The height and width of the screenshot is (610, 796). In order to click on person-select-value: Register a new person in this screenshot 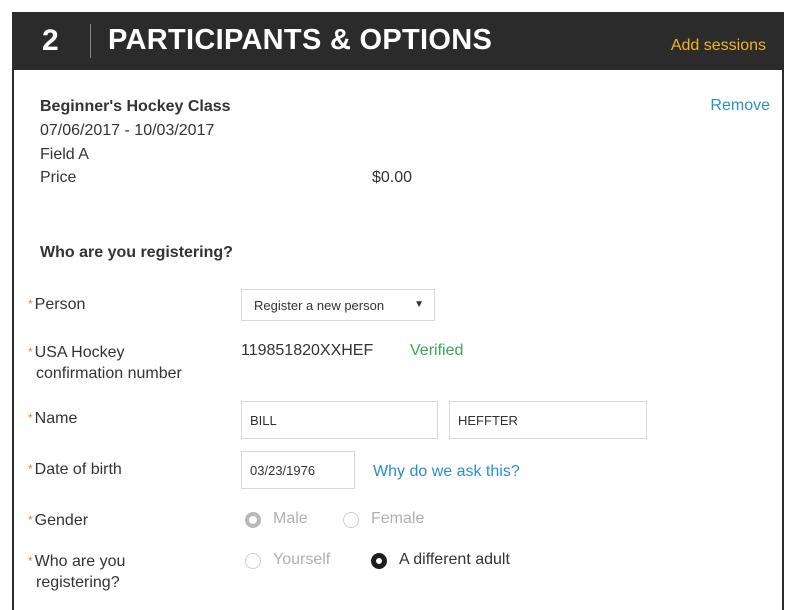, I will do `click(319, 305)`.